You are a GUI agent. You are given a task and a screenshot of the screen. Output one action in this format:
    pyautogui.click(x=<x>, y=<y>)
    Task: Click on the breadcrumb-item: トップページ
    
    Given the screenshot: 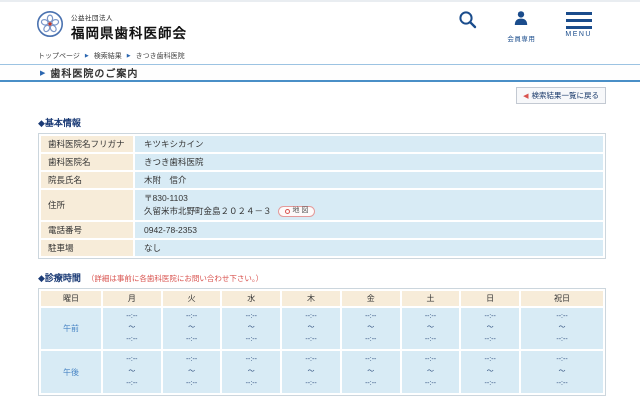 What is the action you would take?
    pyautogui.click(x=59, y=56)
    